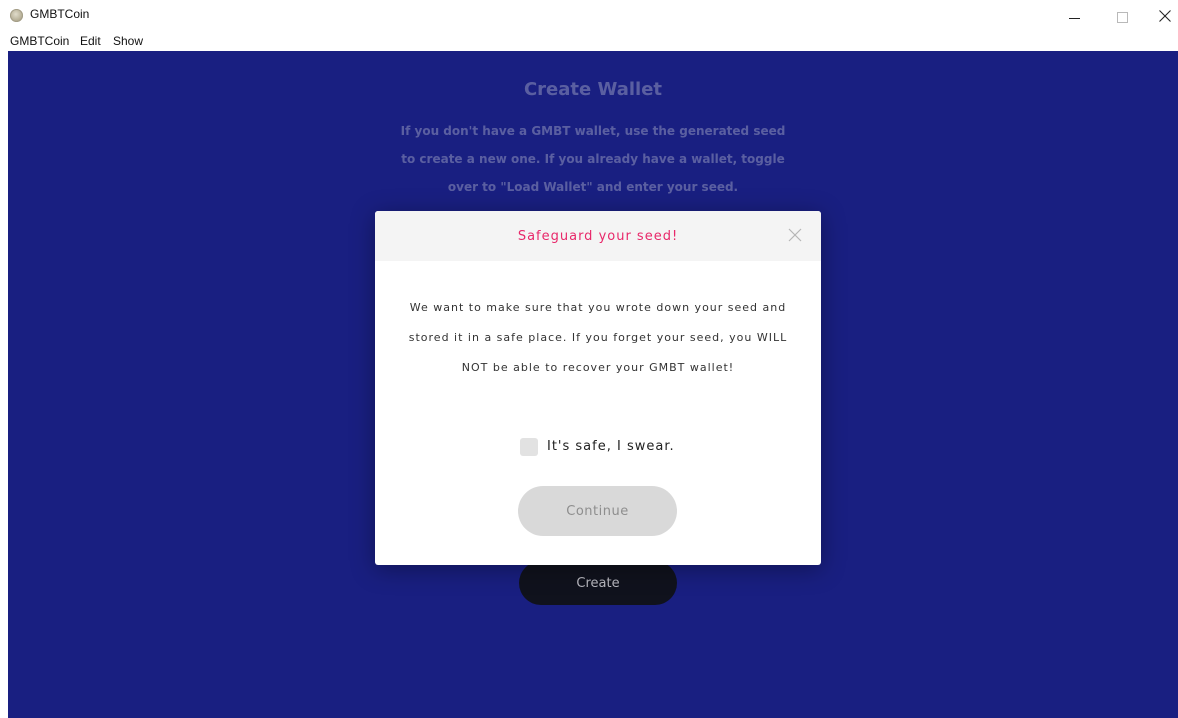 This screenshot has height=718, width=1178. What do you see at coordinates (589, 41) in the screenshot?
I see `menu-bar: GMBTCoin Edit Show` at bounding box center [589, 41].